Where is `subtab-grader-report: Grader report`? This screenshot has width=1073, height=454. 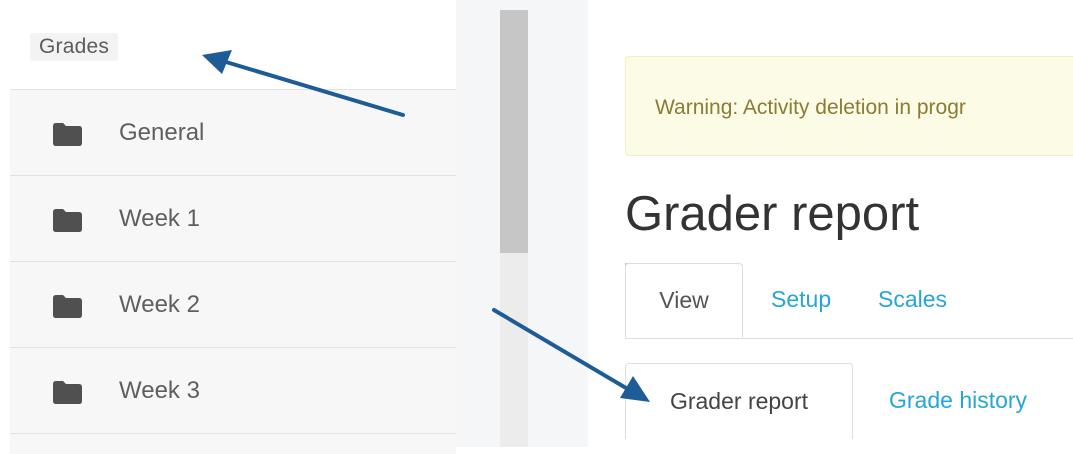 subtab-grader-report: Grader report is located at coordinates (739, 401).